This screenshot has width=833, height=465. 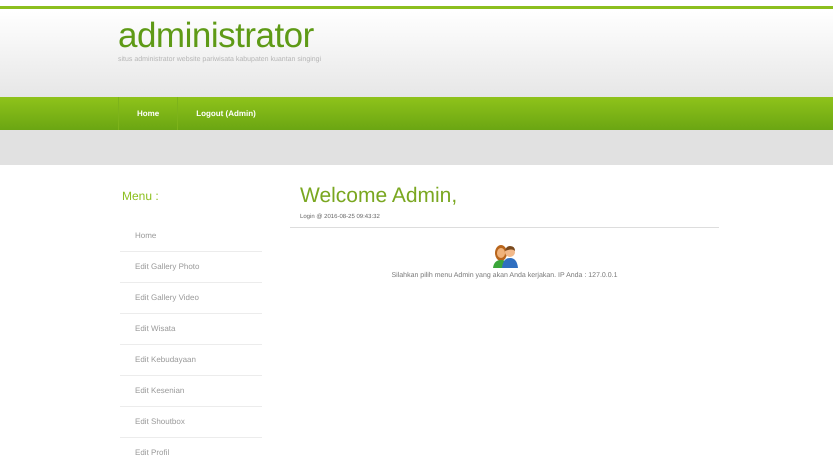 I want to click on menu-item: Edit Gallery Photo, so click(x=191, y=267).